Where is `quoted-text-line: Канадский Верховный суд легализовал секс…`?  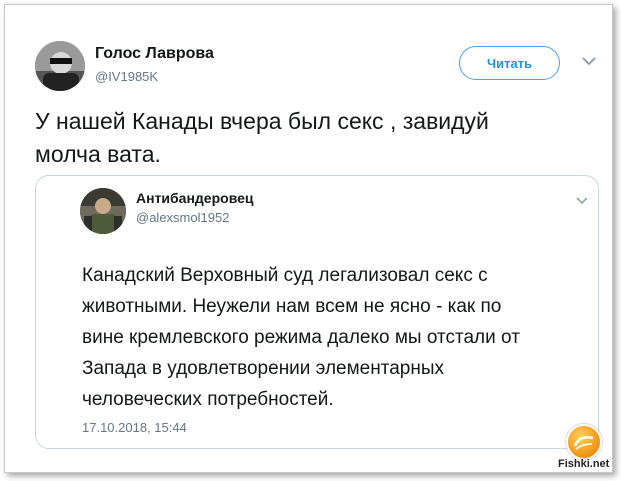 quoted-text-line: Канадский Верховный суд легализовал секс… is located at coordinates (285, 275).